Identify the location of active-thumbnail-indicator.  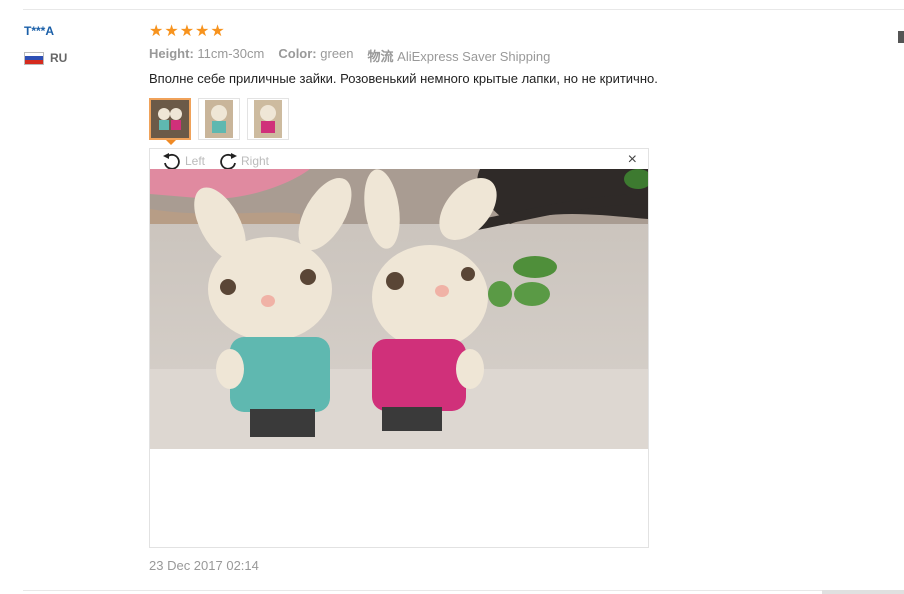
(171, 142).